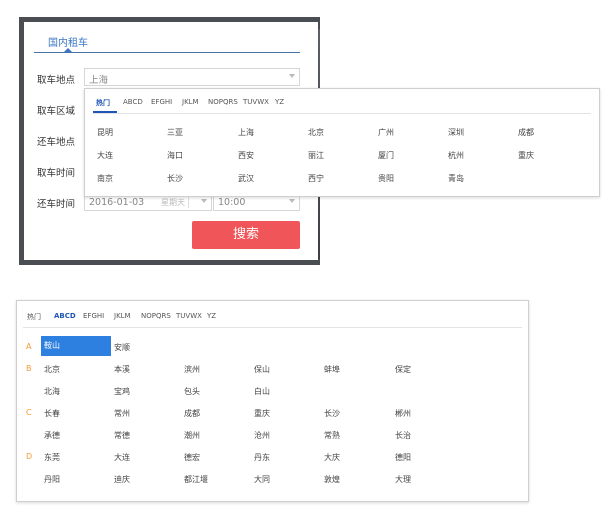  Describe the element at coordinates (52, 391) in the screenshot. I see `city-option: 北海` at that location.